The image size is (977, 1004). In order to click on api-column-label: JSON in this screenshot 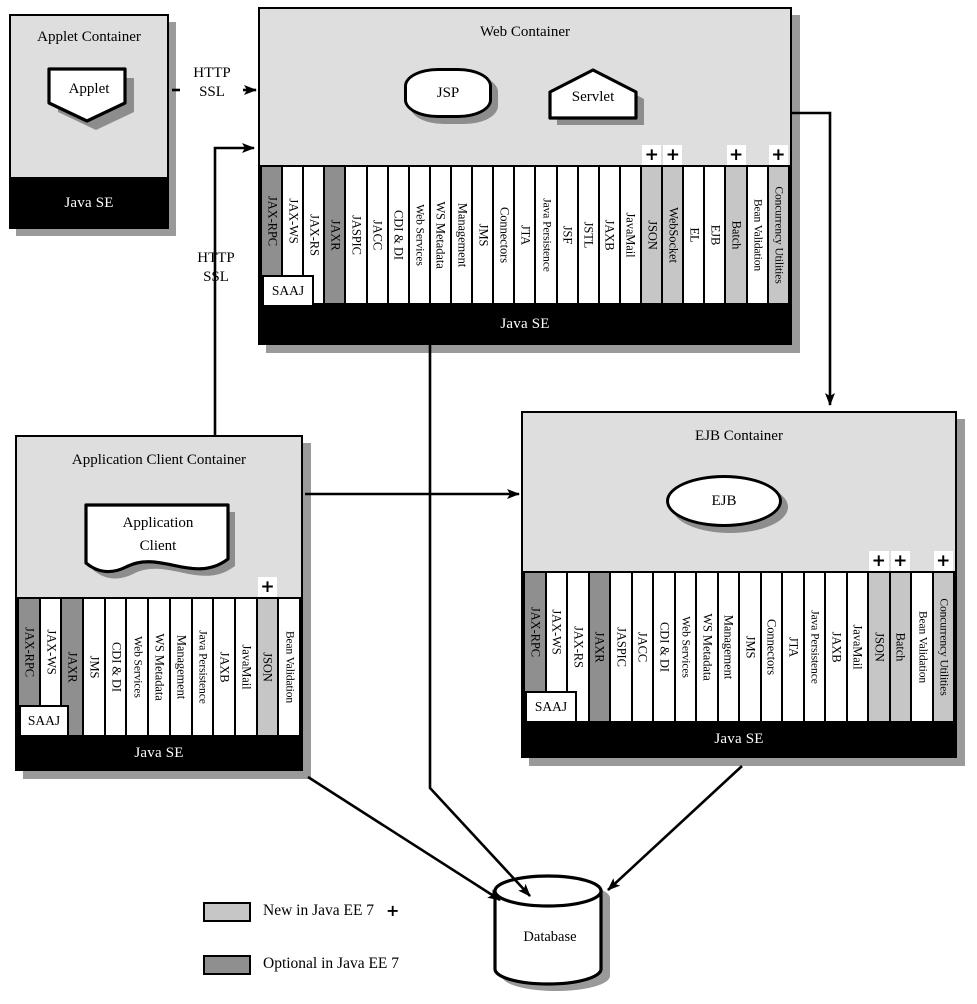, I will do `click(651, 235)`.